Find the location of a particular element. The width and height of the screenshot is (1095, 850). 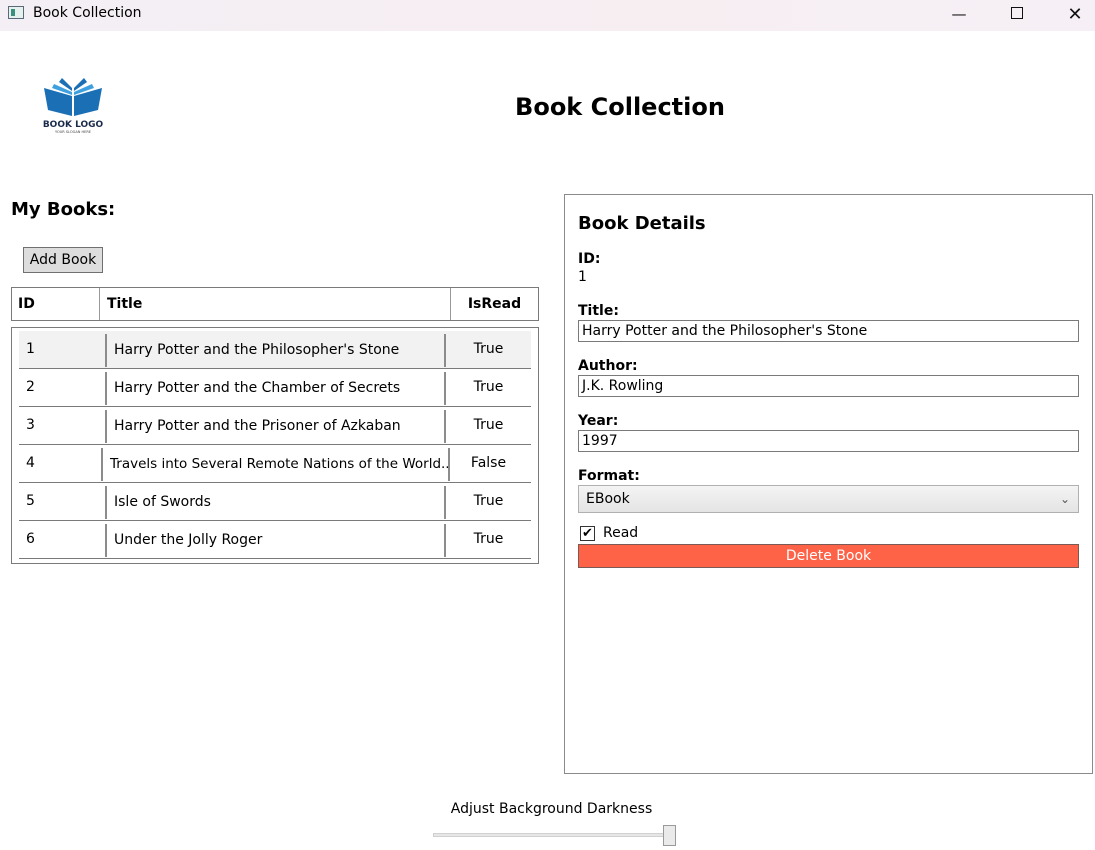

cell-title: Under the Jolly Roger is located at coordinates (275, 540).